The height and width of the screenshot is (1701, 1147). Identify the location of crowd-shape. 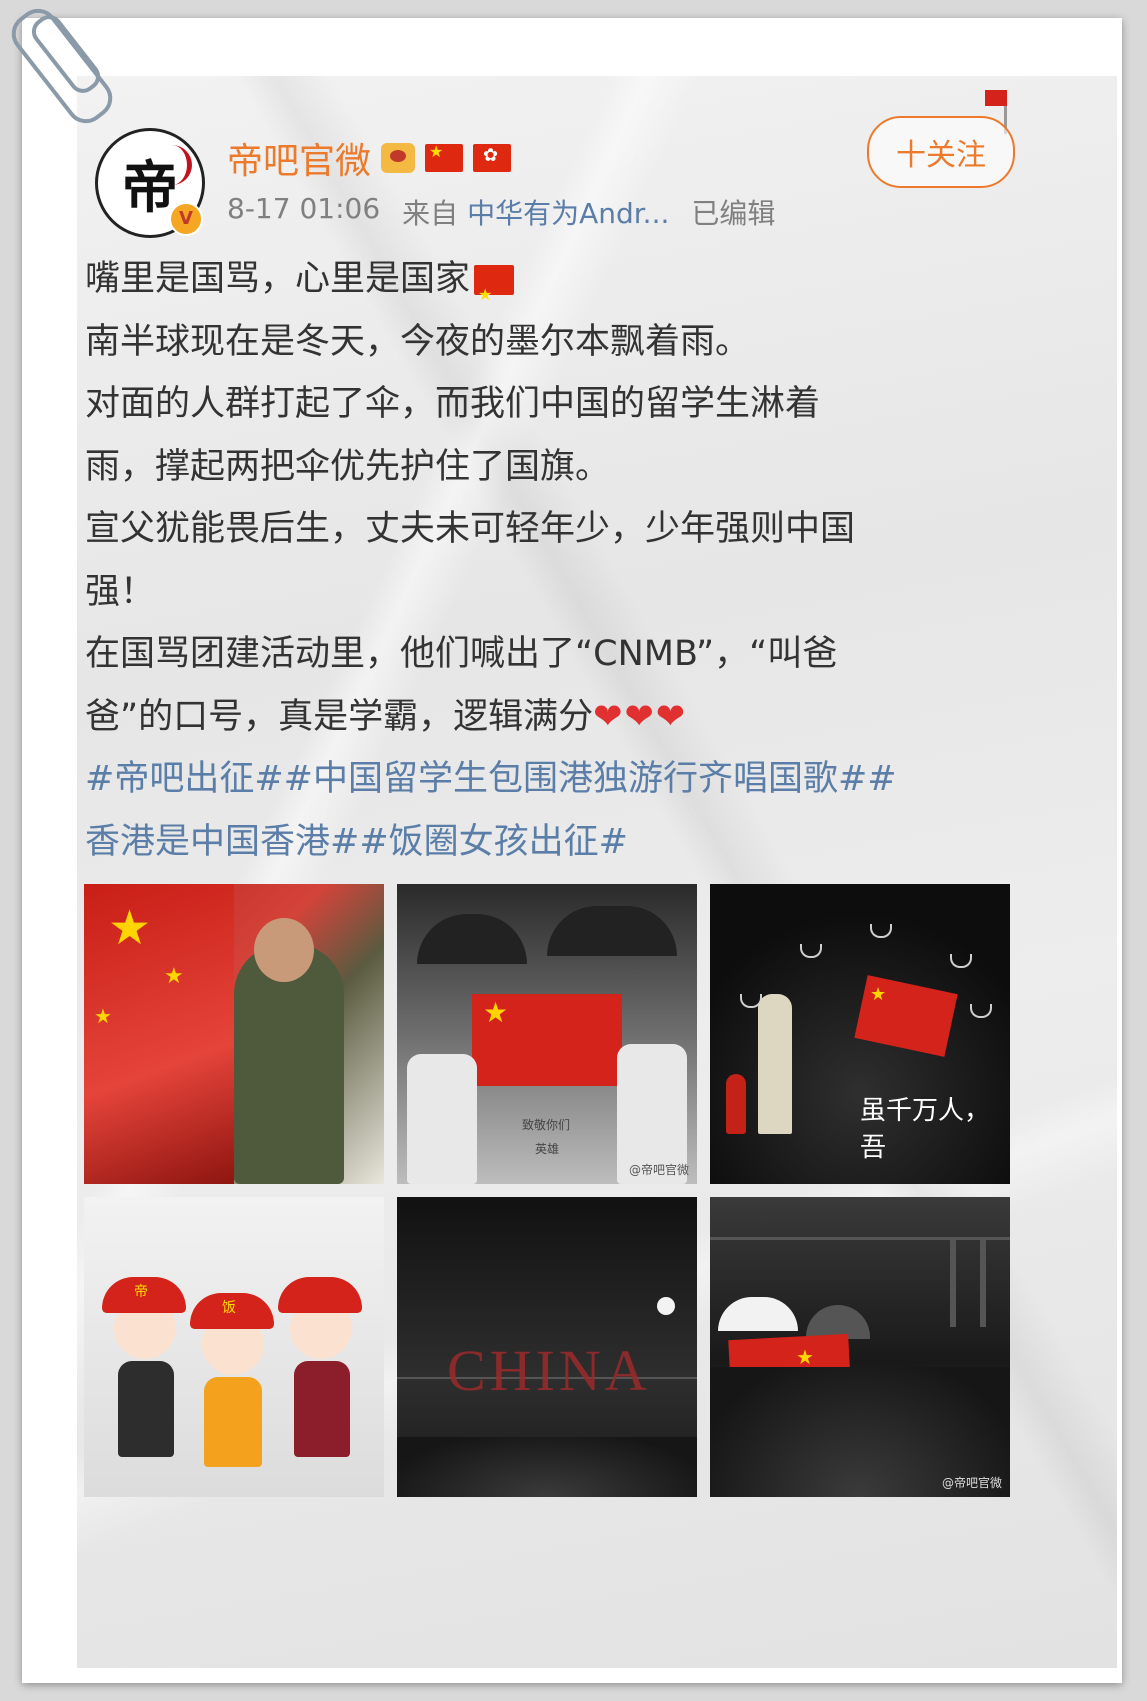
(547, 1467).